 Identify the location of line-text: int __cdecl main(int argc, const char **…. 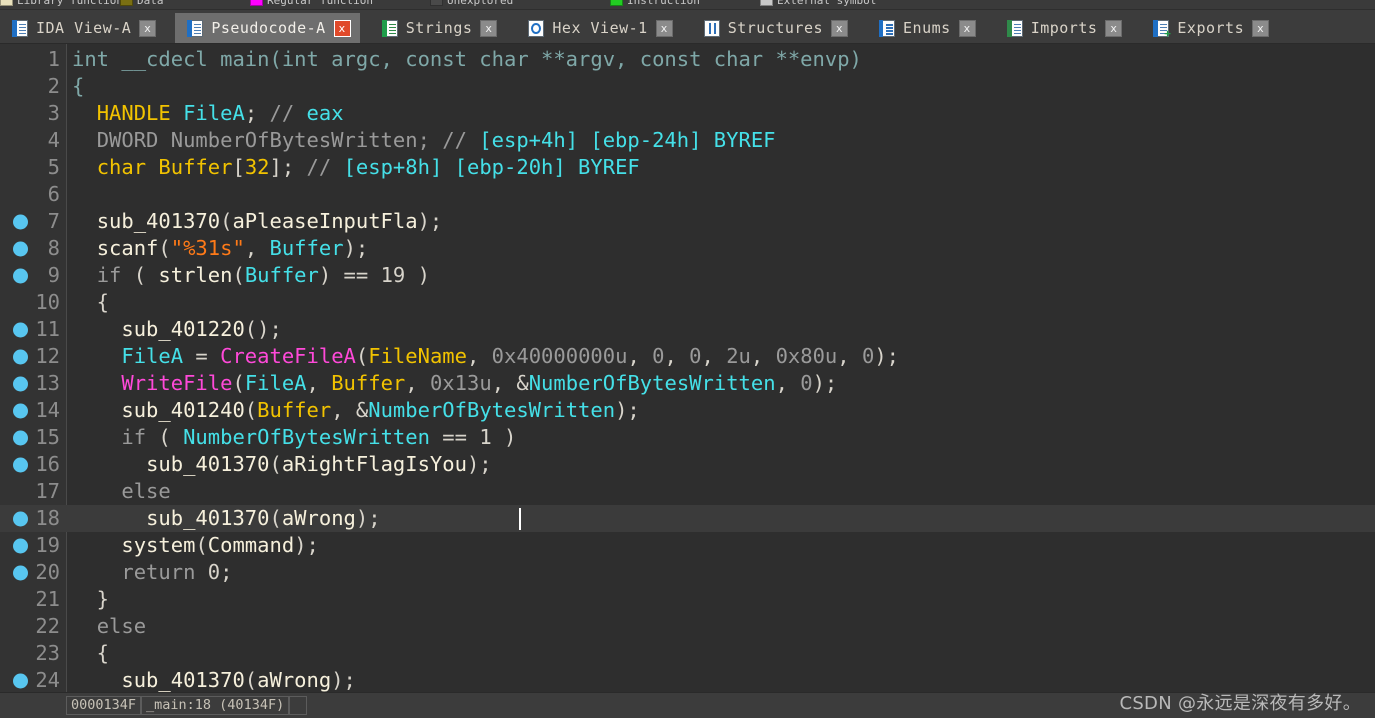
(720, 59).